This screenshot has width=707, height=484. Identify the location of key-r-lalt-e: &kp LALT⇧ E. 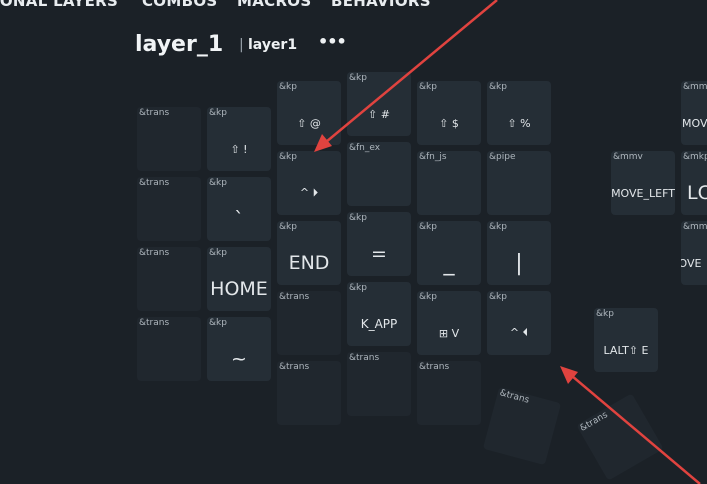
(626, 340).